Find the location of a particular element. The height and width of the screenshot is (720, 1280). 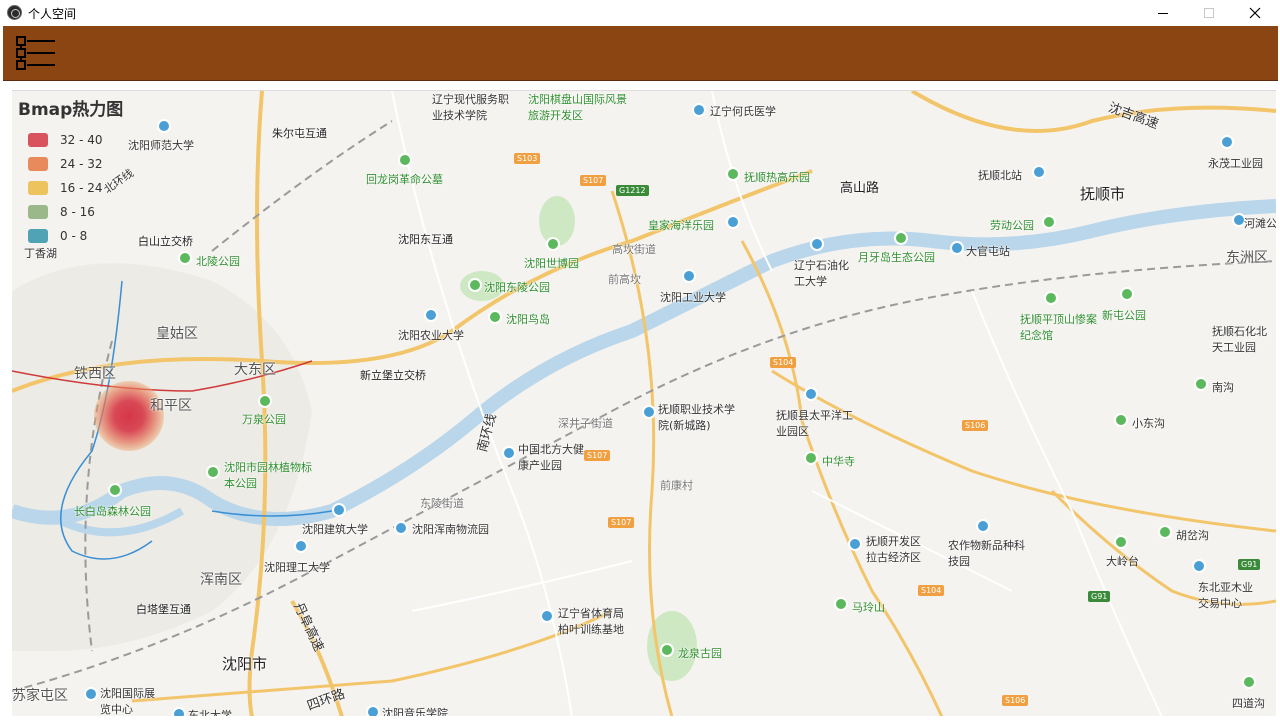

legend-label: 32 - 40 is located at coordinates (81, 140).